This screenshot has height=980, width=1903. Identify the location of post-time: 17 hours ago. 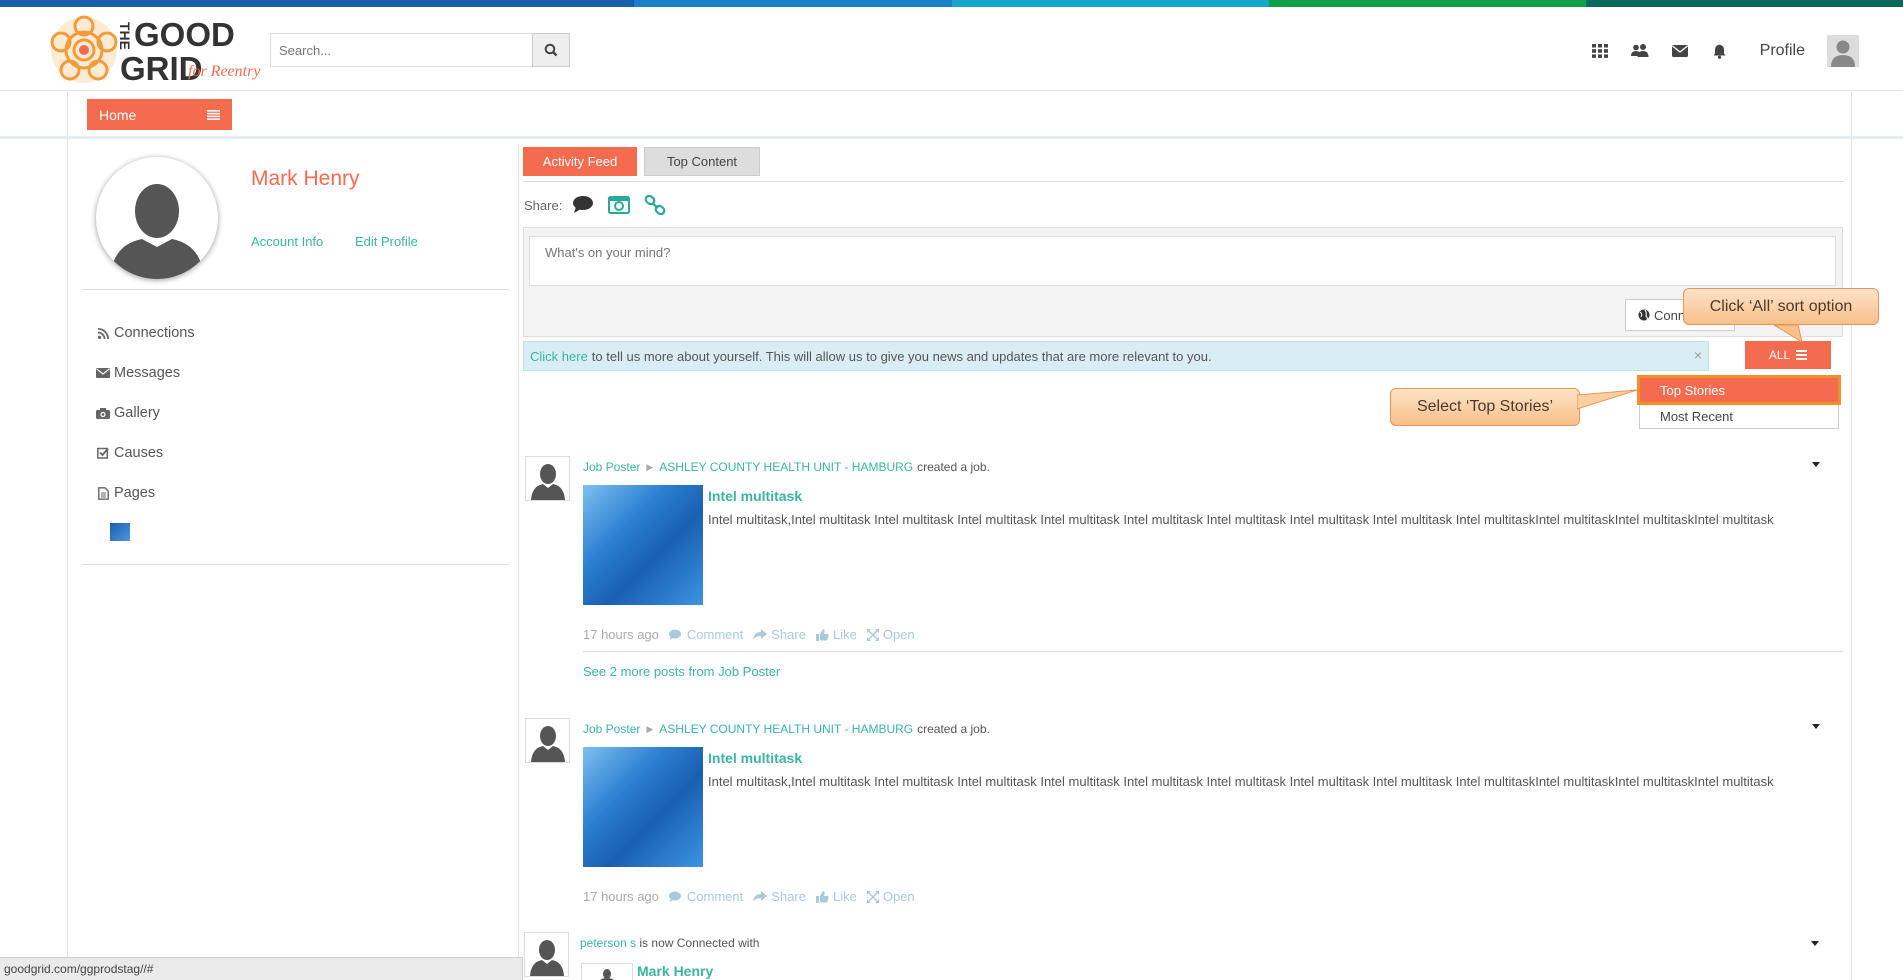
(621, 634).